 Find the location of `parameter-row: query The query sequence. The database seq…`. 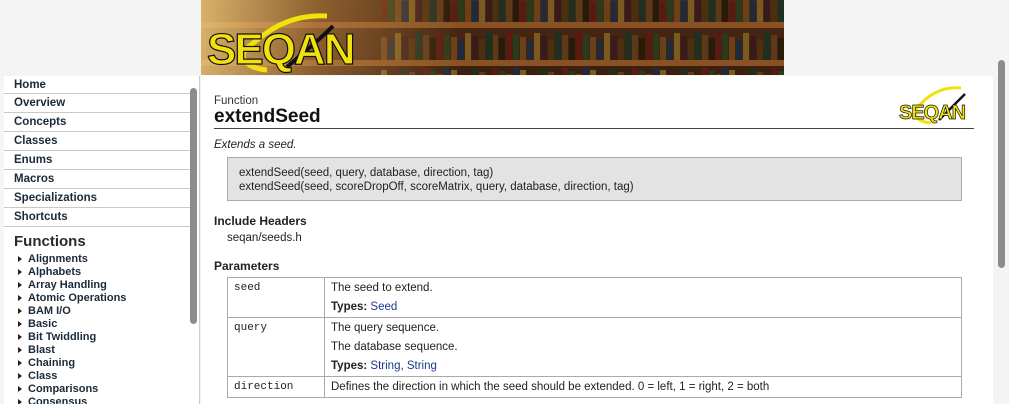

parameter-row: query The query sequence. The database seq… is located at coordinates (594, 347).